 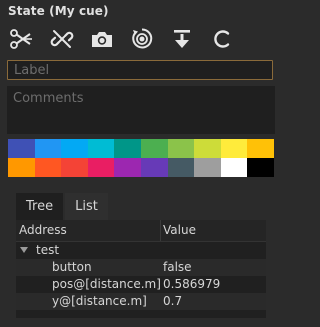 I want to click on color-palette, so click(x=141, y=158).